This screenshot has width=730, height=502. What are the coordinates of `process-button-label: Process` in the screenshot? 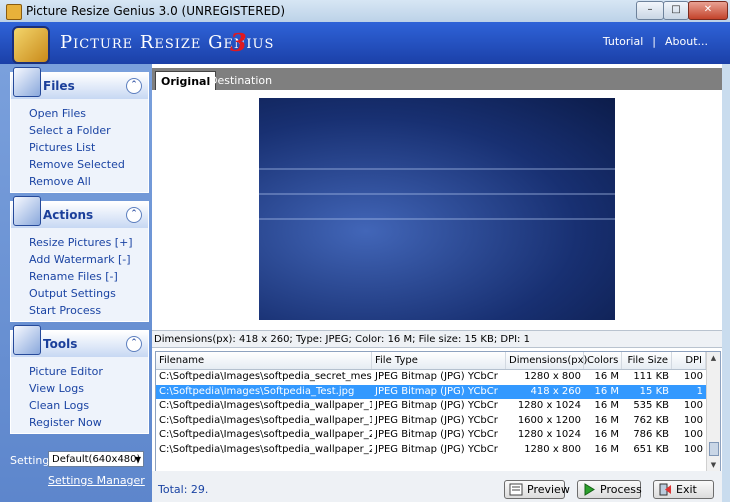 It's located at (621, 489).